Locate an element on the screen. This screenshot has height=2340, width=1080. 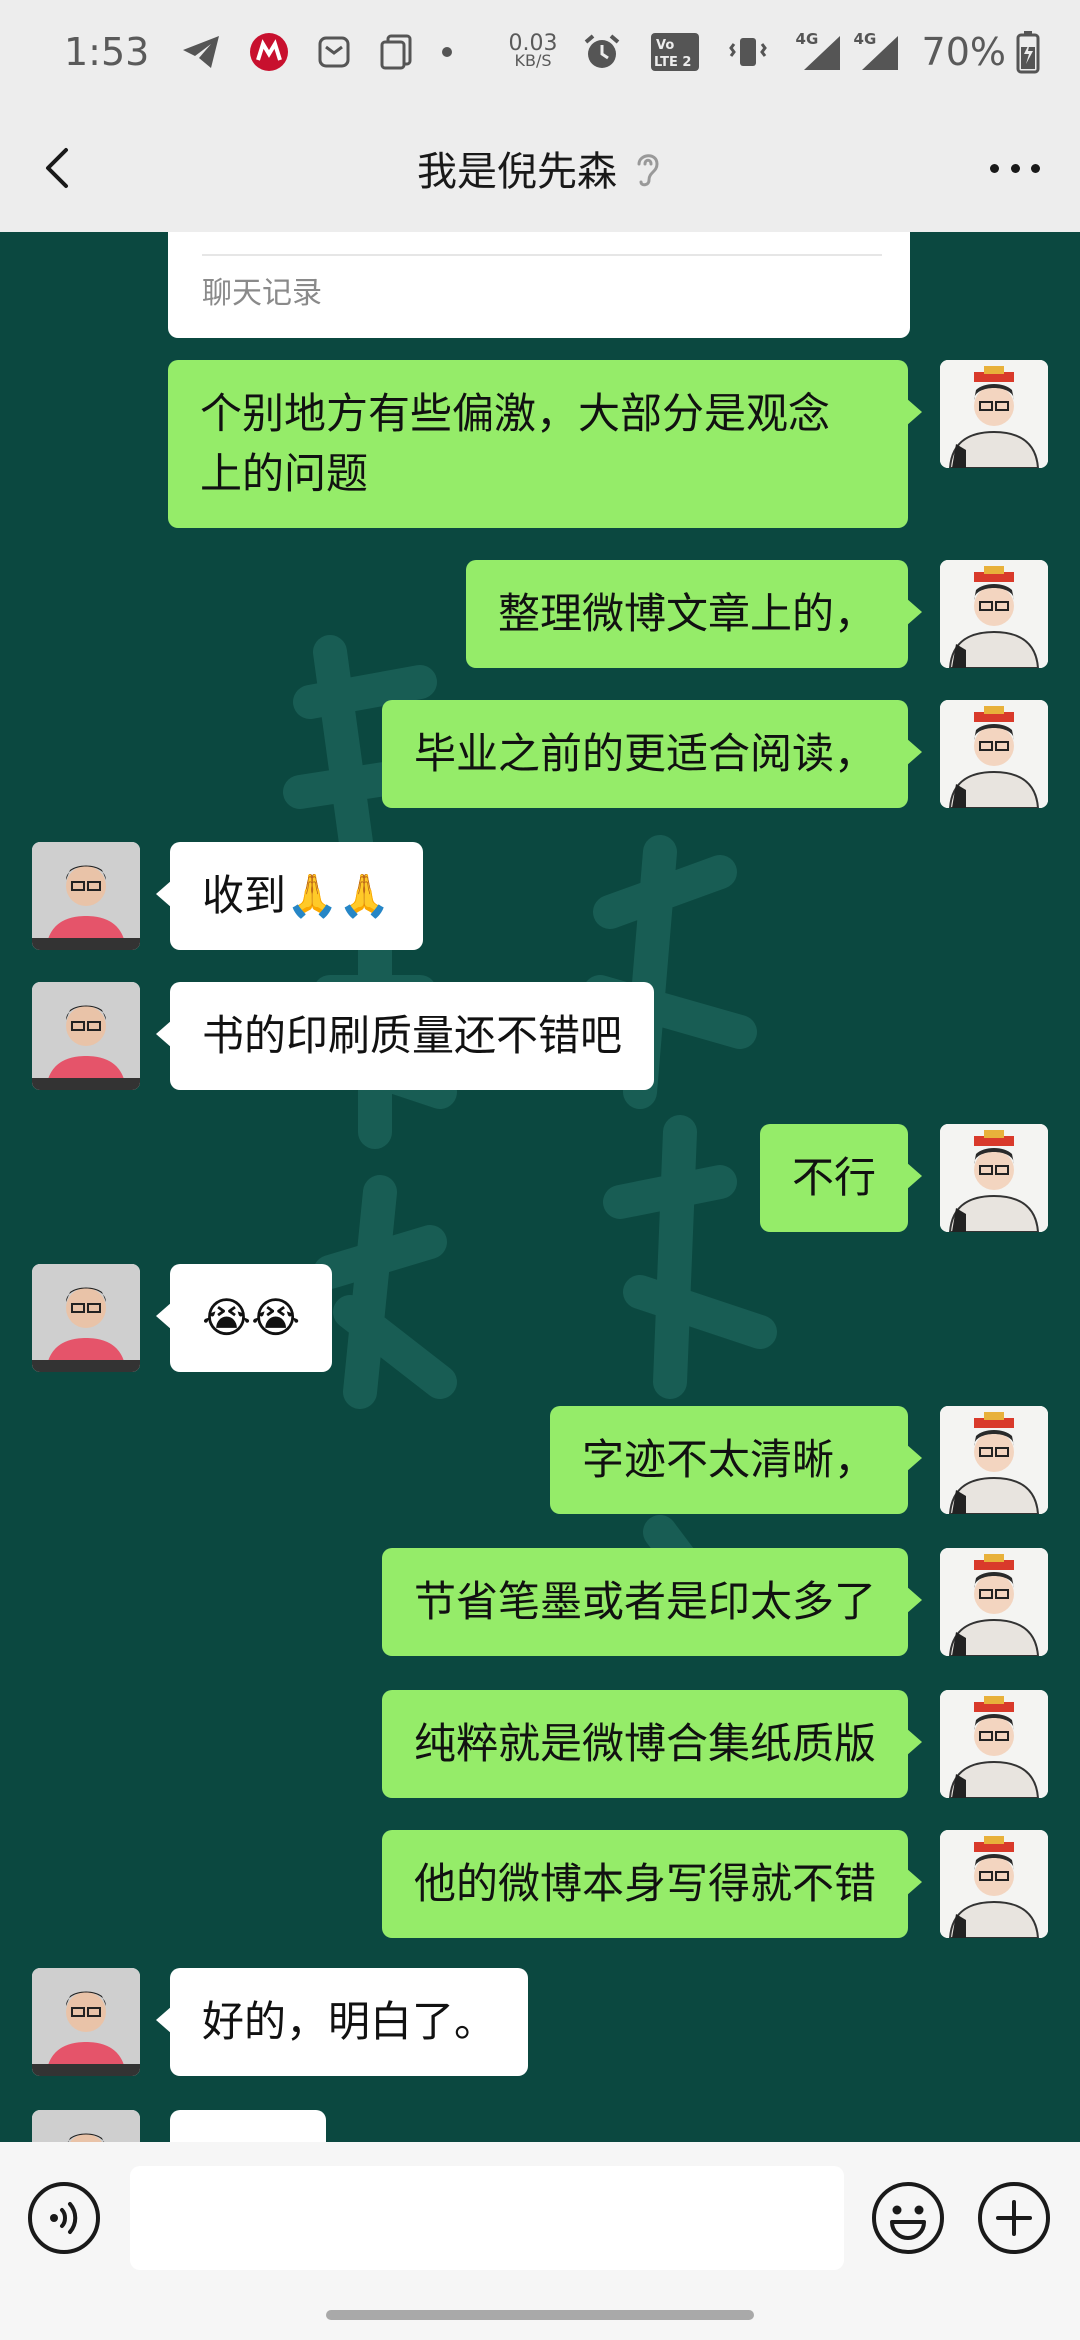
svg-text: Vo is located at coordinates (665, 45).